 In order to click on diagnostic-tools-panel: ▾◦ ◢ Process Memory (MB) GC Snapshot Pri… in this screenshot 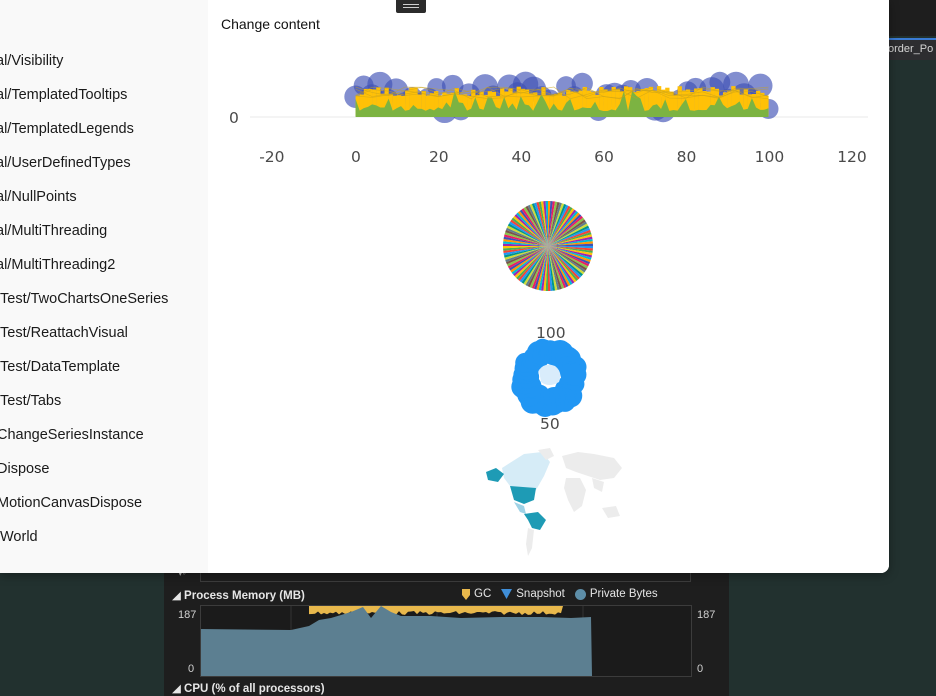, I will do `click(446, 628)`.